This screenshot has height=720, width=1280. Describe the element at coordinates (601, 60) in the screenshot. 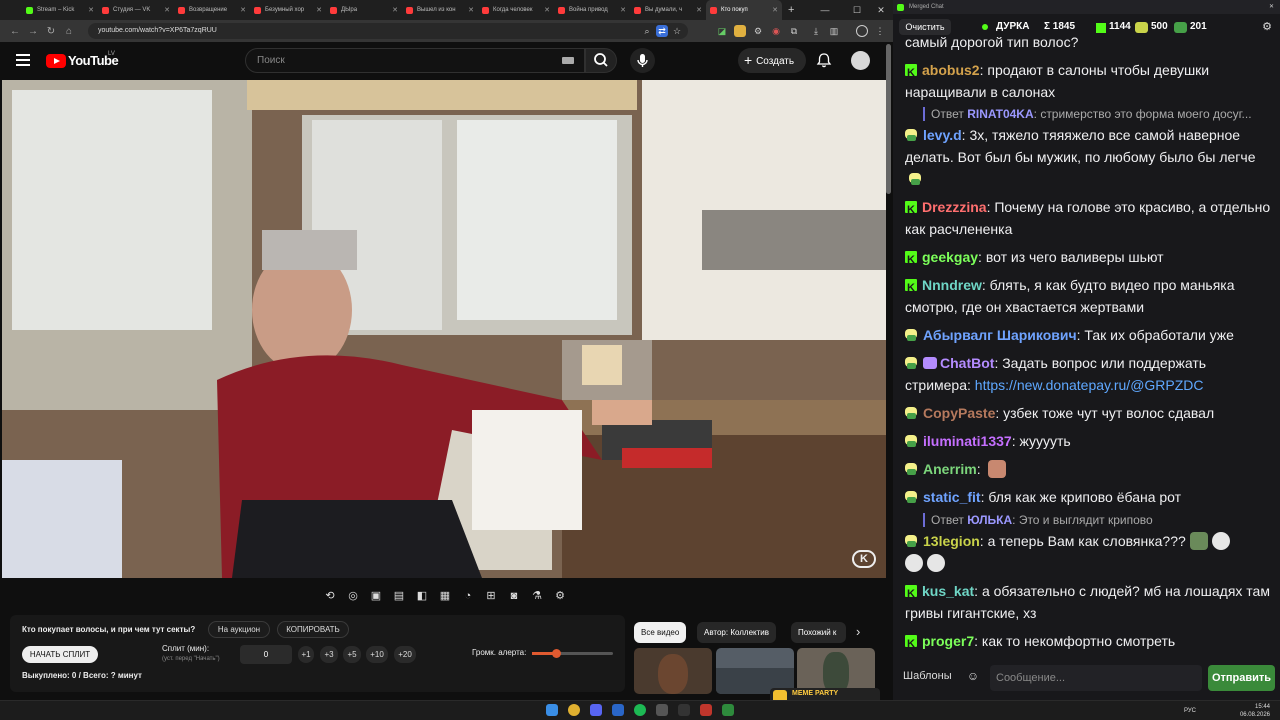

I see `search-button` at that location.